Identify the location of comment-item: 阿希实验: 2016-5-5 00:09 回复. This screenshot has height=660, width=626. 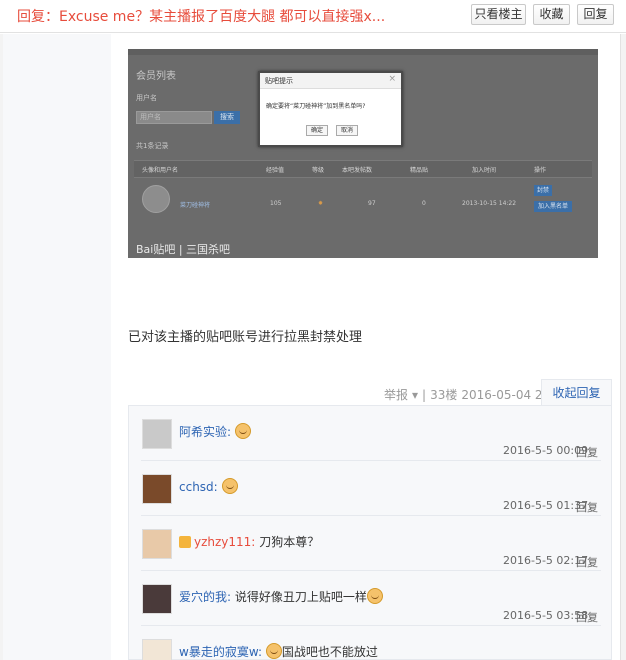
(370, 433).